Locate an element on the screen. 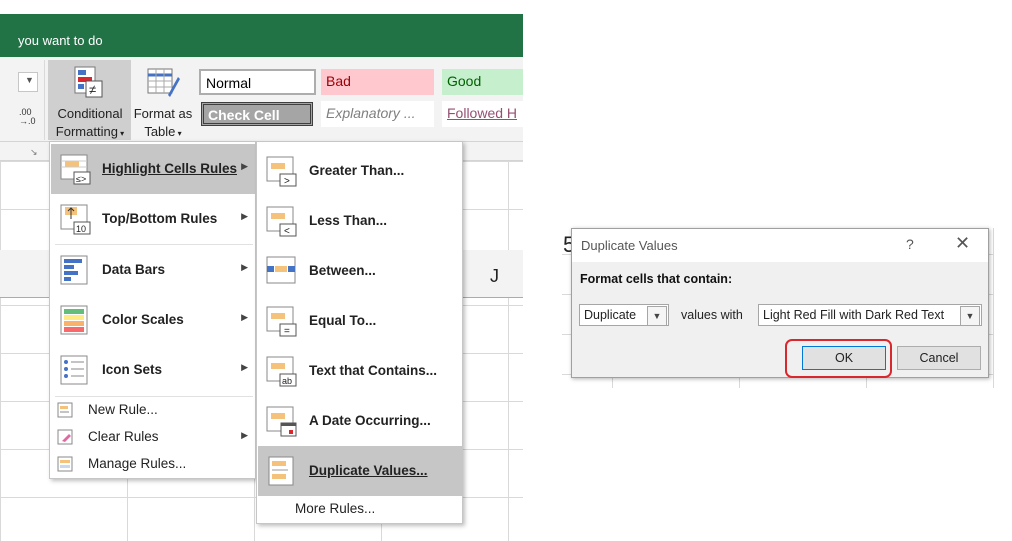 This screenshot has width=1012, height=541. color-scales-icon is located at coordinates (74, 320).